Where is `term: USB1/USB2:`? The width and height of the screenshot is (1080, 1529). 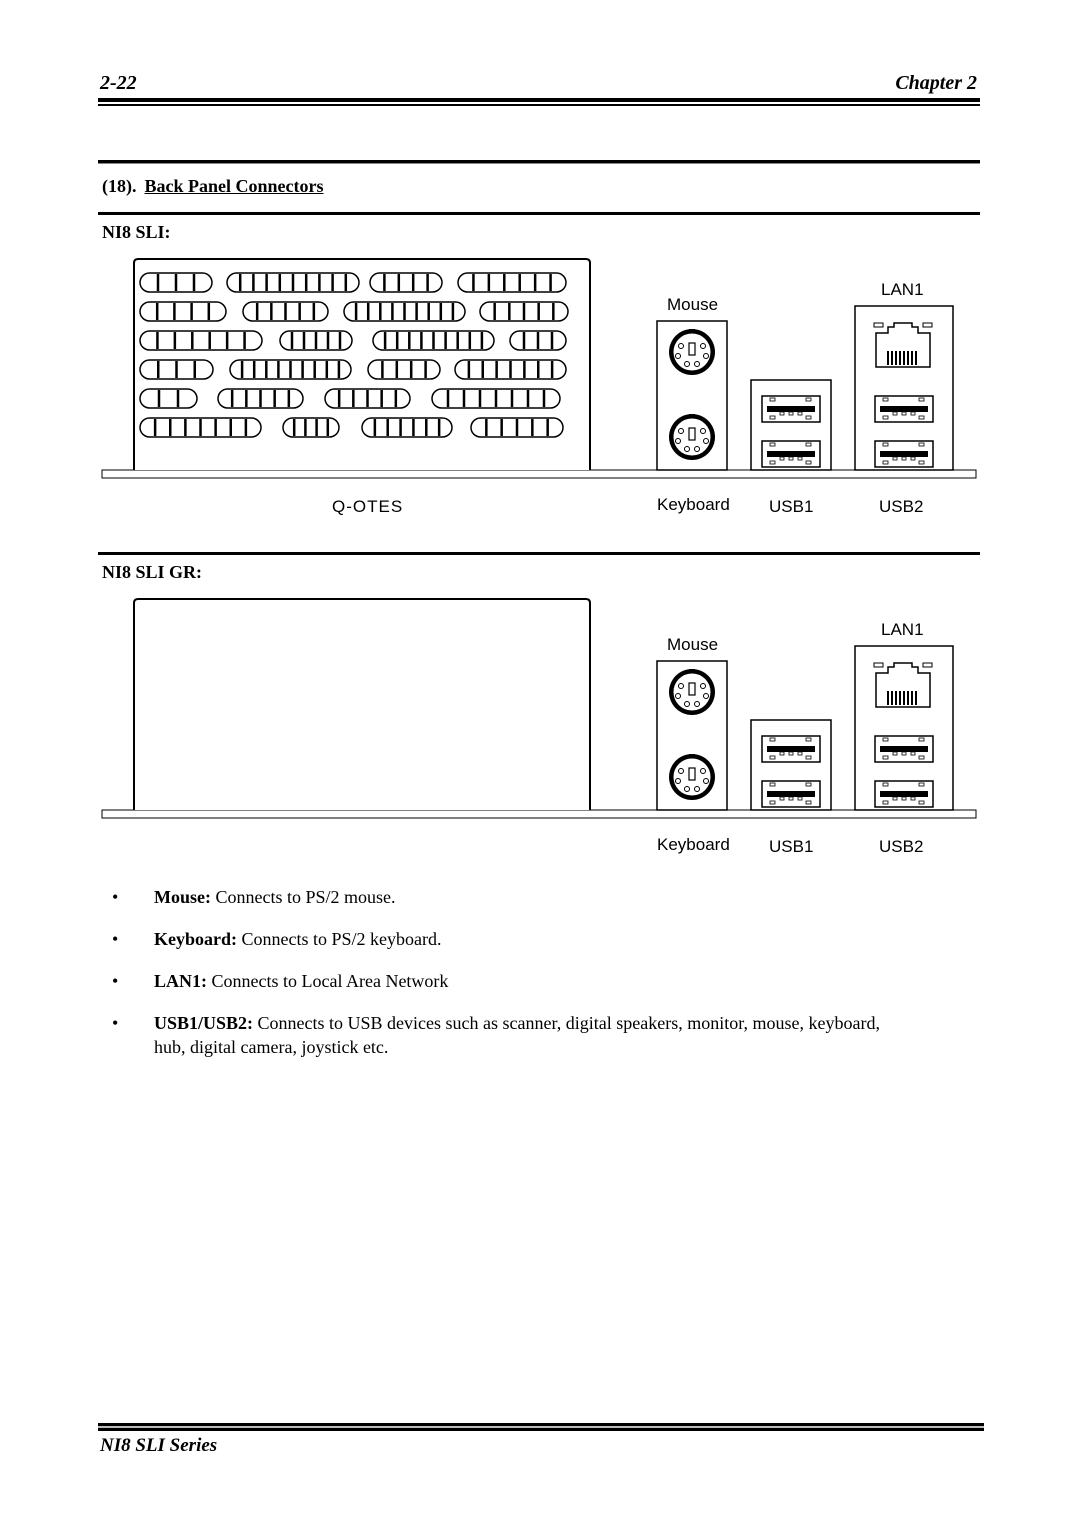
term: USB1/USB2: is located at coordinates (204, 1023).